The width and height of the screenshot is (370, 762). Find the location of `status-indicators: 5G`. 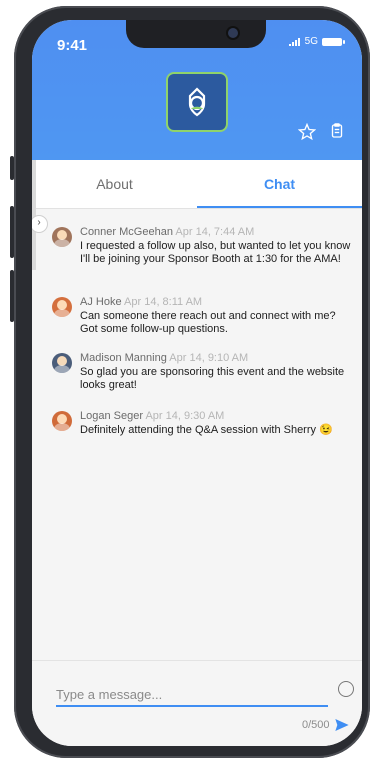

status-indicators: 5G is located at coordinates (316, 41).